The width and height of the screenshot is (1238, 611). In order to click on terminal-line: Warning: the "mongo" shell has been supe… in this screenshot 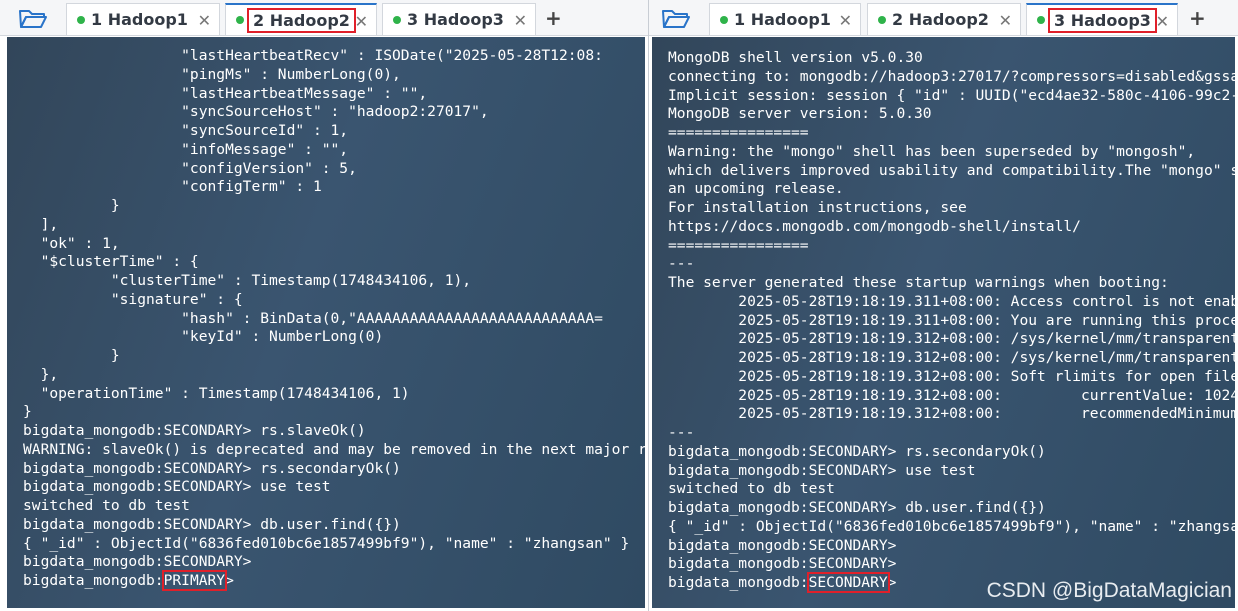, I will do `click(932, 151)`.